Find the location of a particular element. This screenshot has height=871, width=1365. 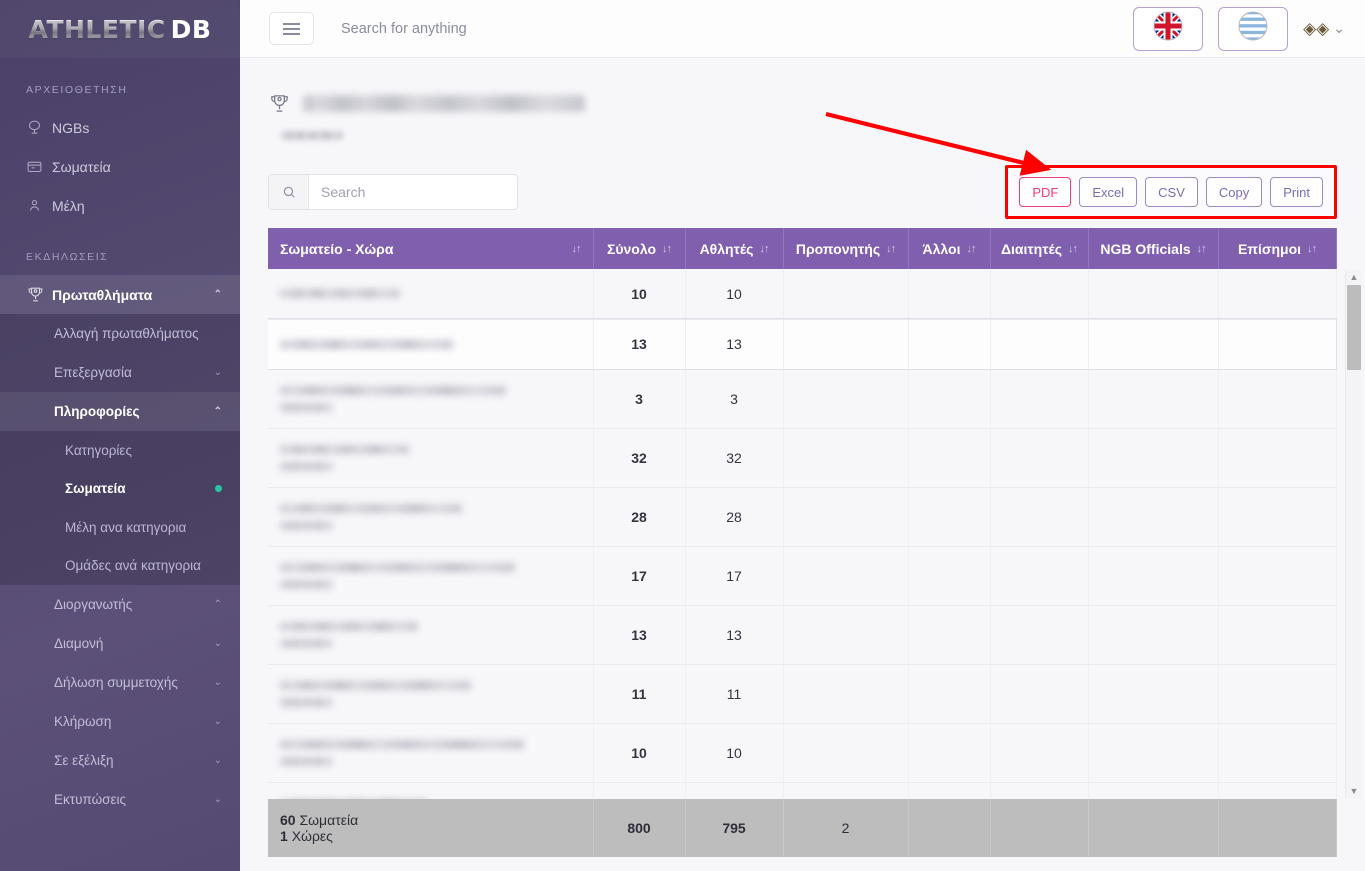

col-officials: Επίσημοι ↓↑ is located at coordinates (1277, 248).